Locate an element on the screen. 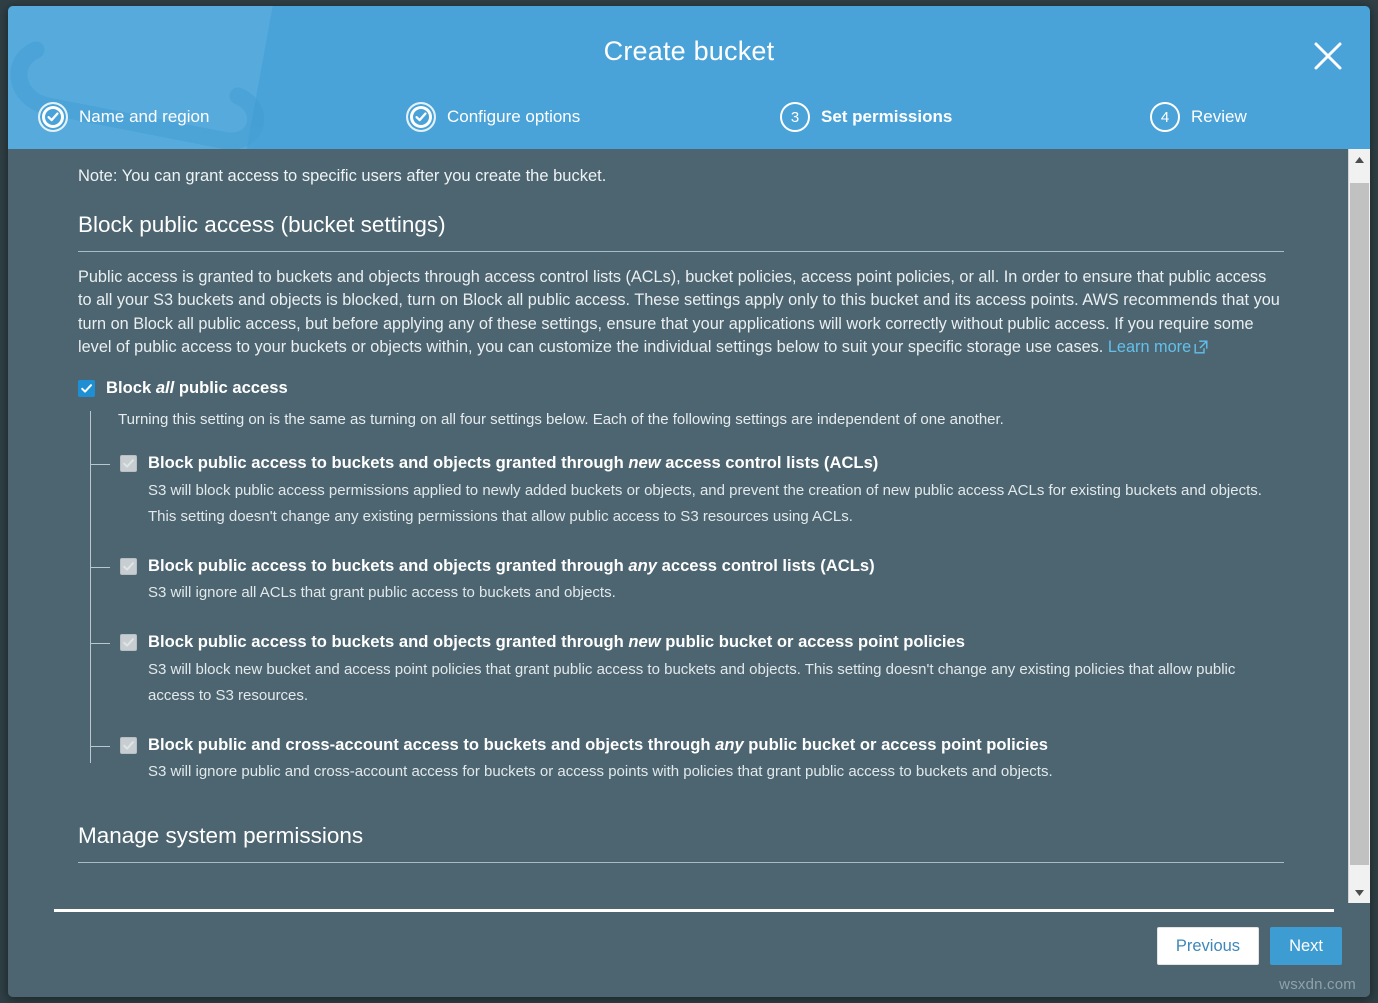  step-review: 4 Review is located at coordinates (1198, 117).